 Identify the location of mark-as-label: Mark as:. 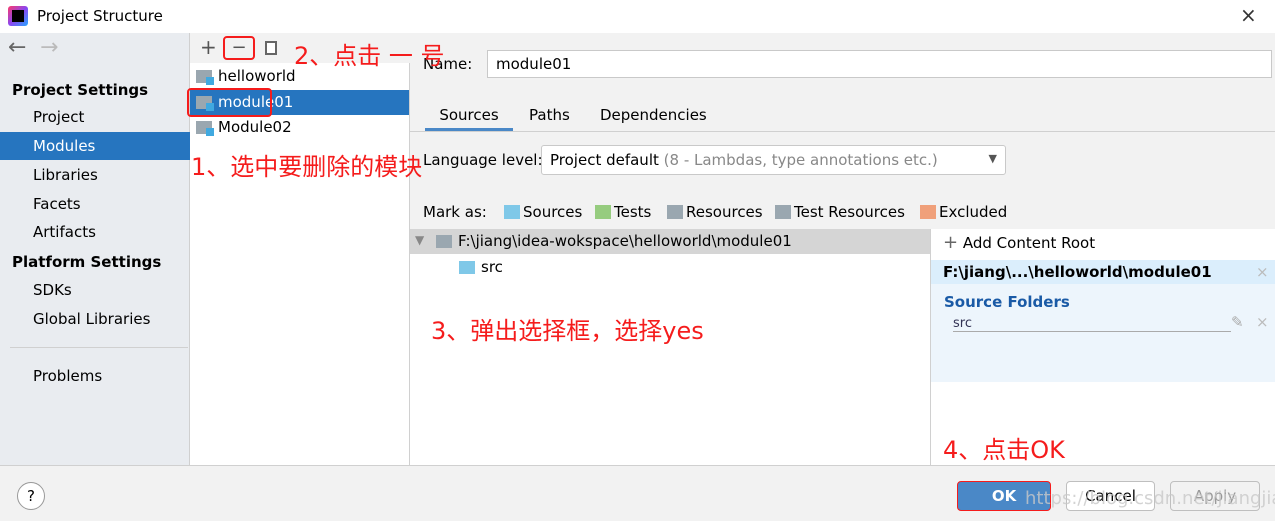
(455, 212).